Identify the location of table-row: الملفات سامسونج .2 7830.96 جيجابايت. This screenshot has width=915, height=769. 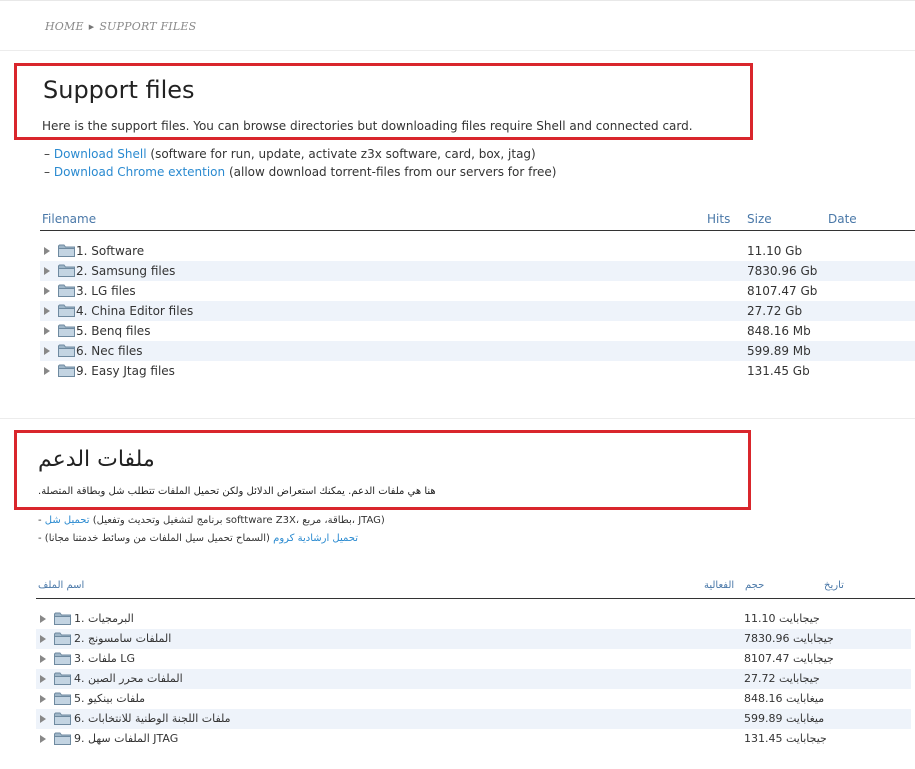
(473, 639).